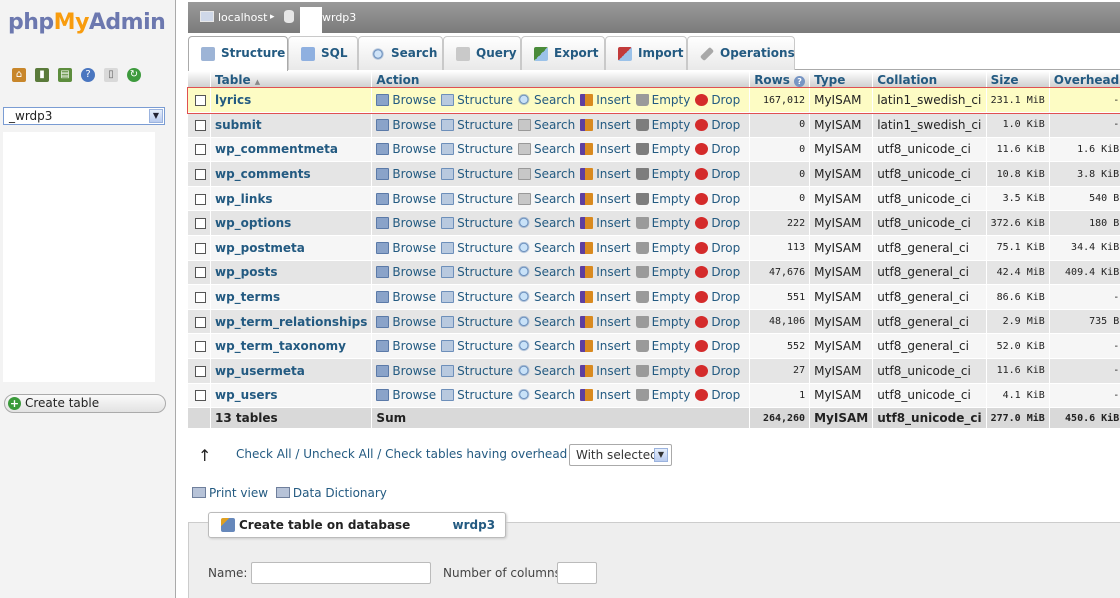  Describe the element at coordinates (246, 395) in the screenshot. I see `table-name-link: wp_users` at that location.